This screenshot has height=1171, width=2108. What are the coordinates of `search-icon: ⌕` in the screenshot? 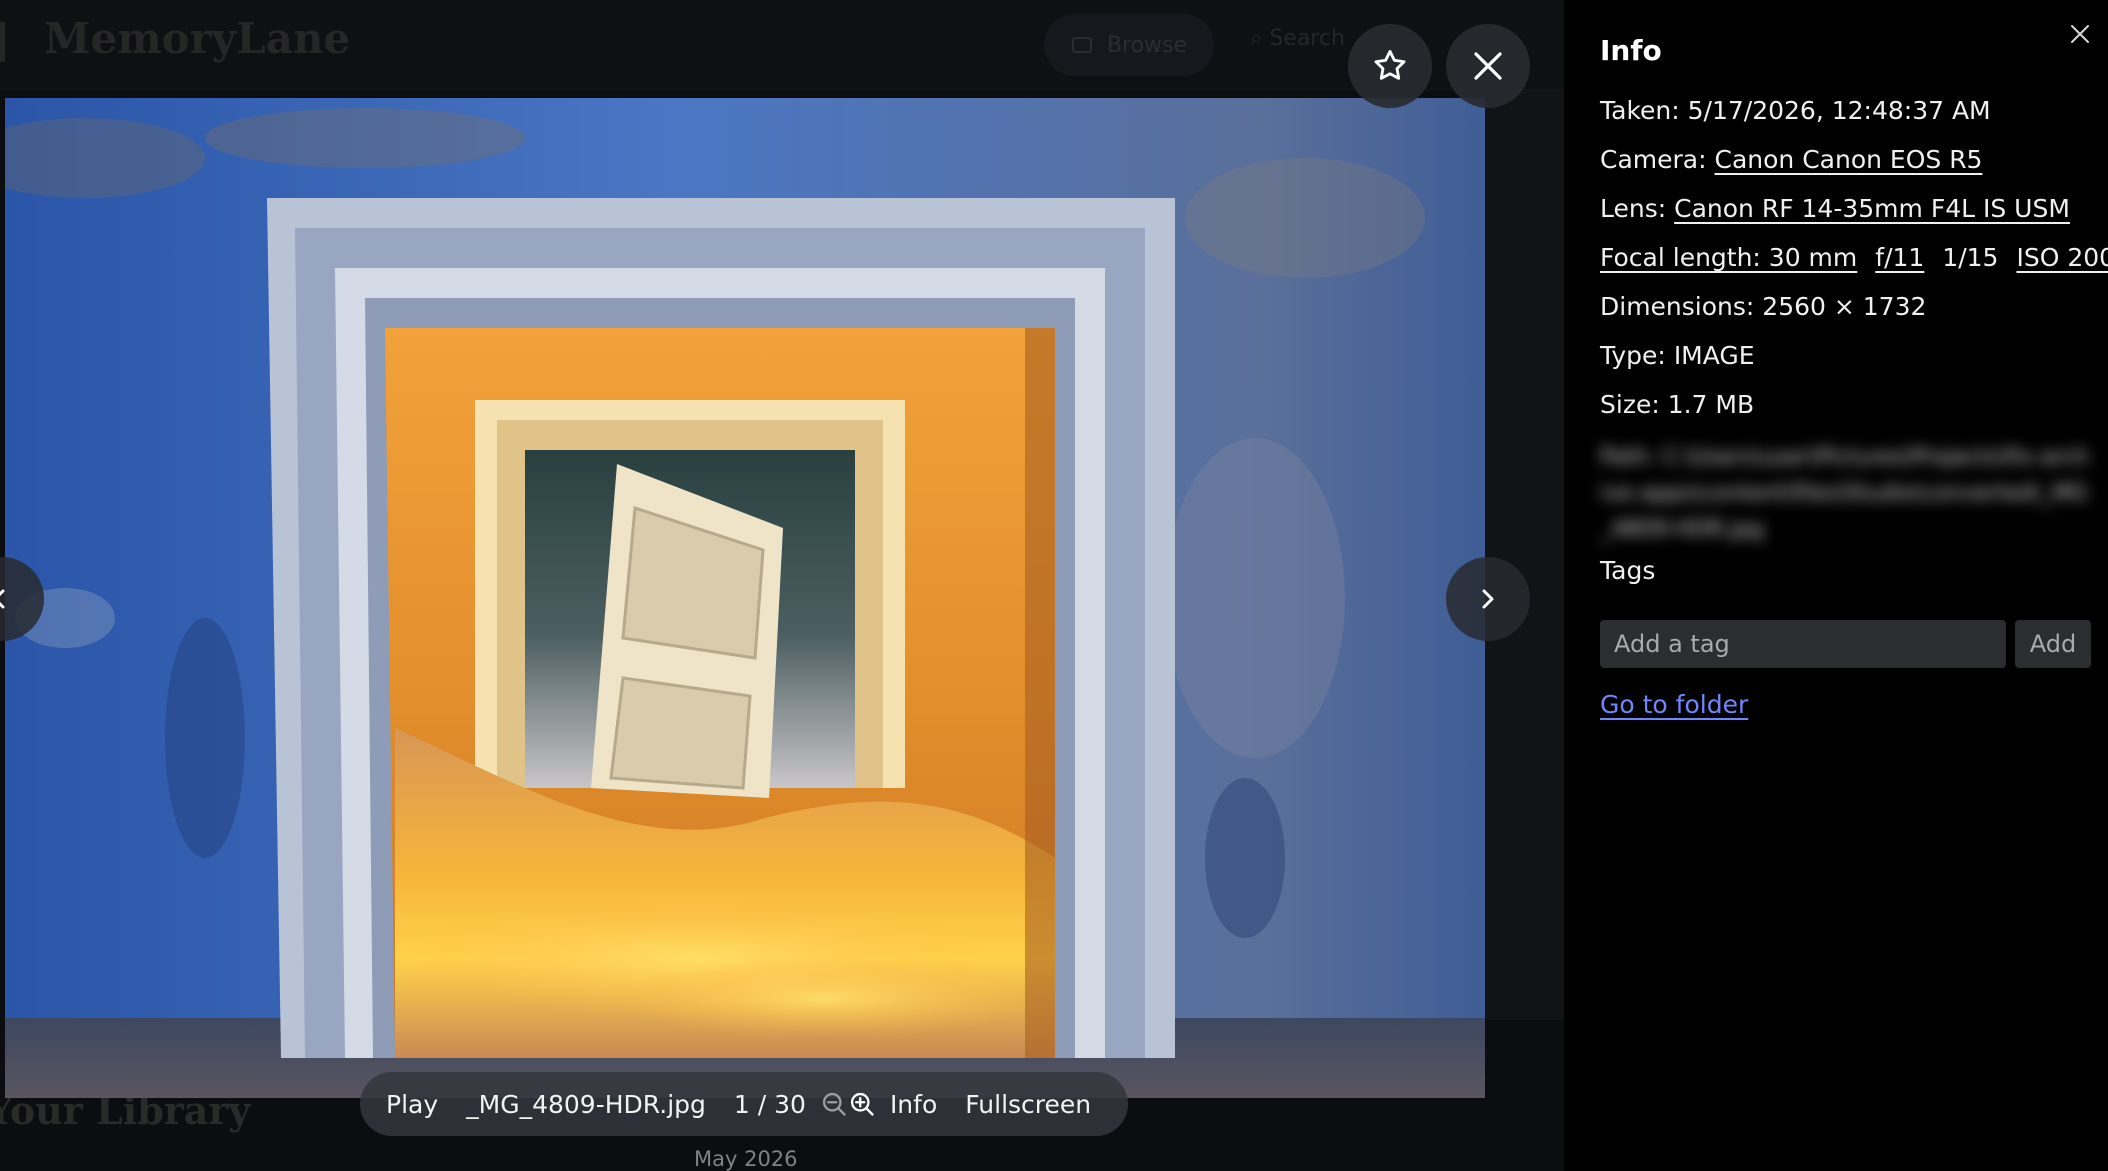 It's located at (1260, 38).